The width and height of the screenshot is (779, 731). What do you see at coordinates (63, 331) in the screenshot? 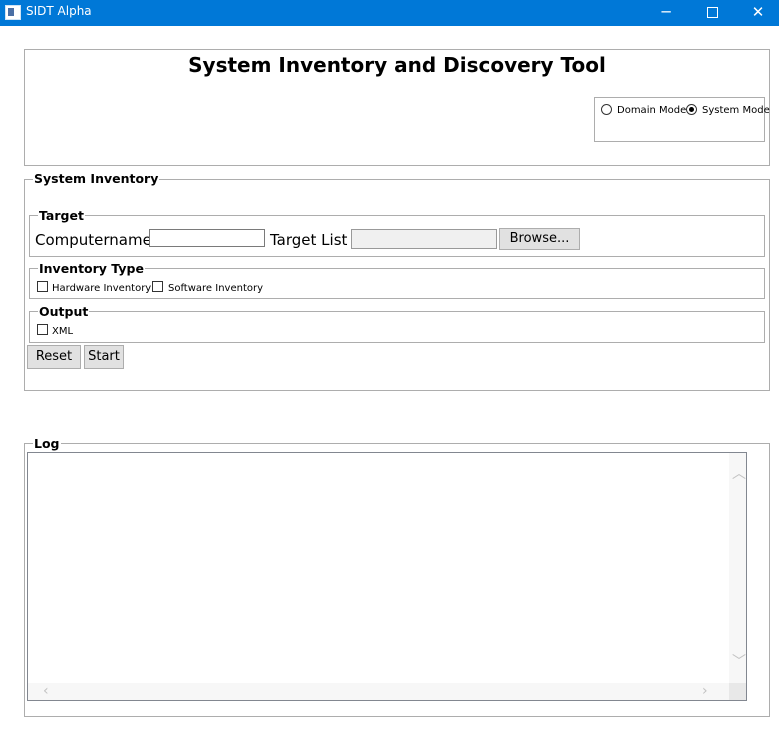
I see `xml-label: XML` at bounding box center [63, 331].